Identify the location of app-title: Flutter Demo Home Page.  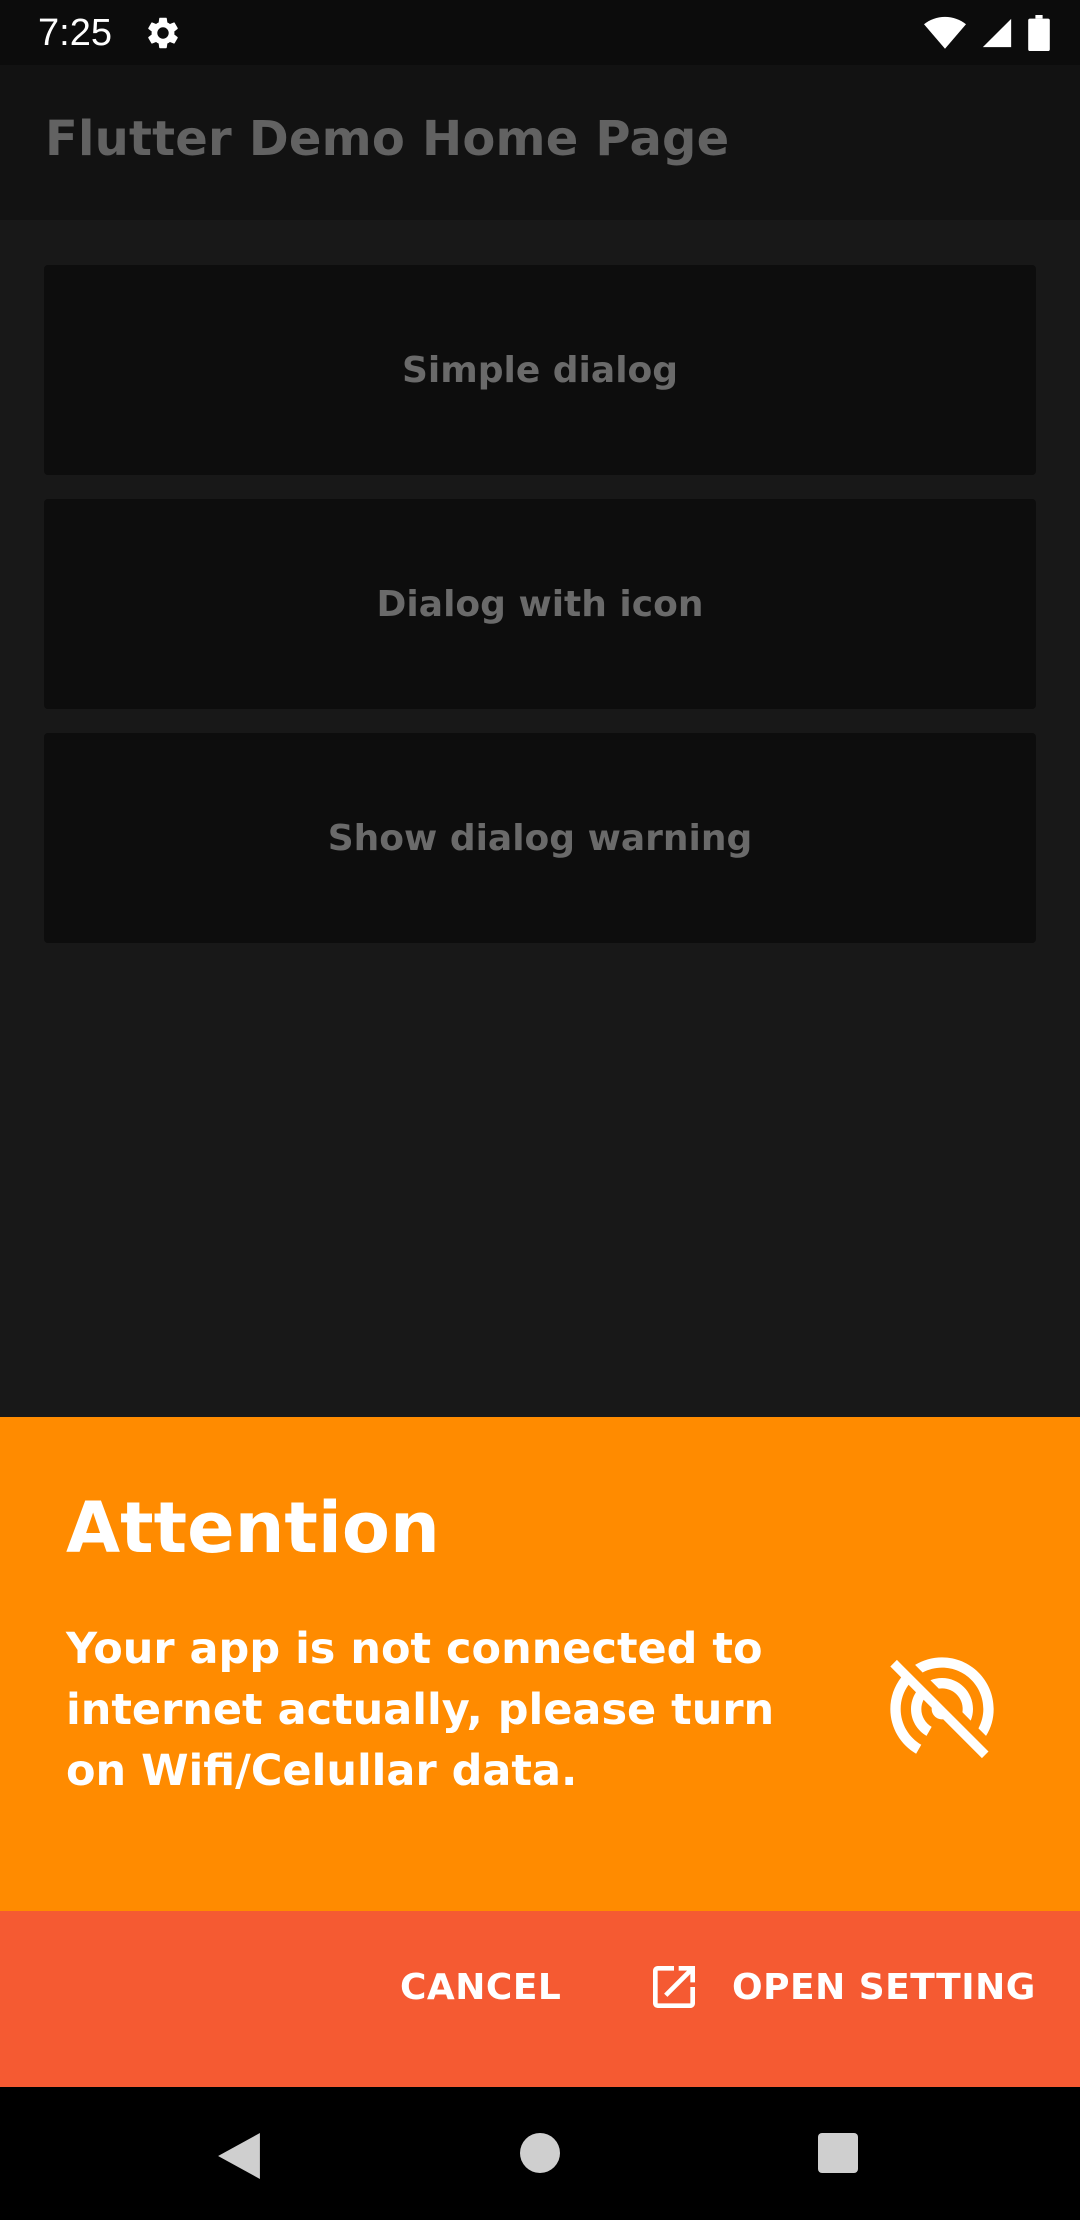
(387, 139).